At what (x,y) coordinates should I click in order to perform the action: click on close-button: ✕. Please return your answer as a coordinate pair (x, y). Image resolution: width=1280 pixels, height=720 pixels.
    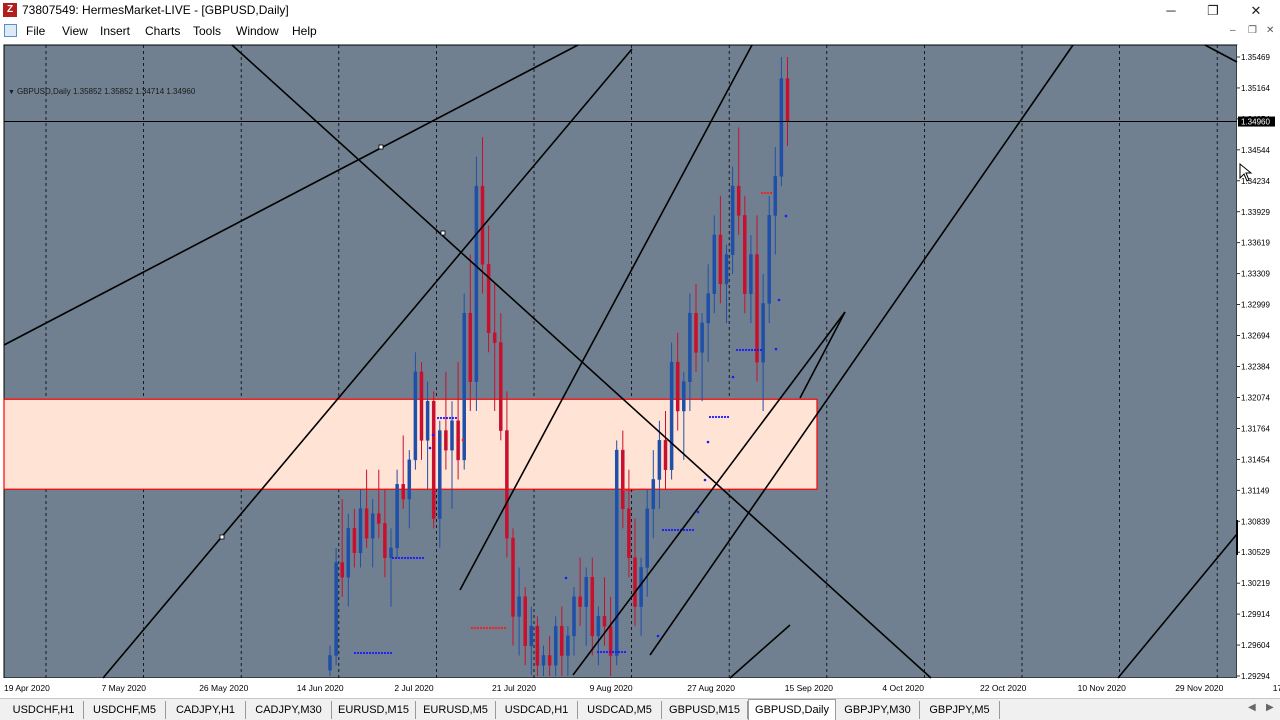
    Looking at the image, I should click on (1256, 10).